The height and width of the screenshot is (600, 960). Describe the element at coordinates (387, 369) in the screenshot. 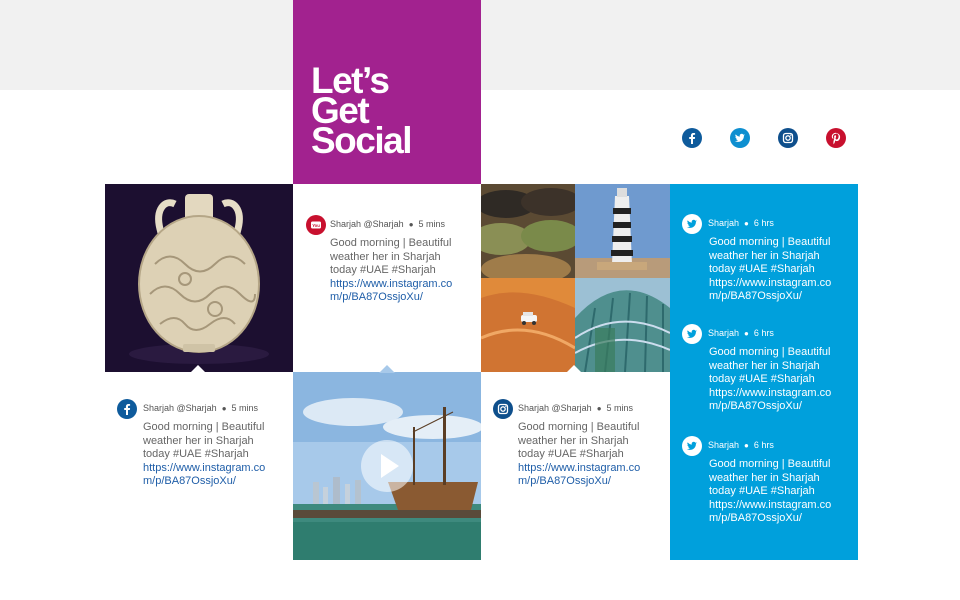

I see `video-caret` at that location.